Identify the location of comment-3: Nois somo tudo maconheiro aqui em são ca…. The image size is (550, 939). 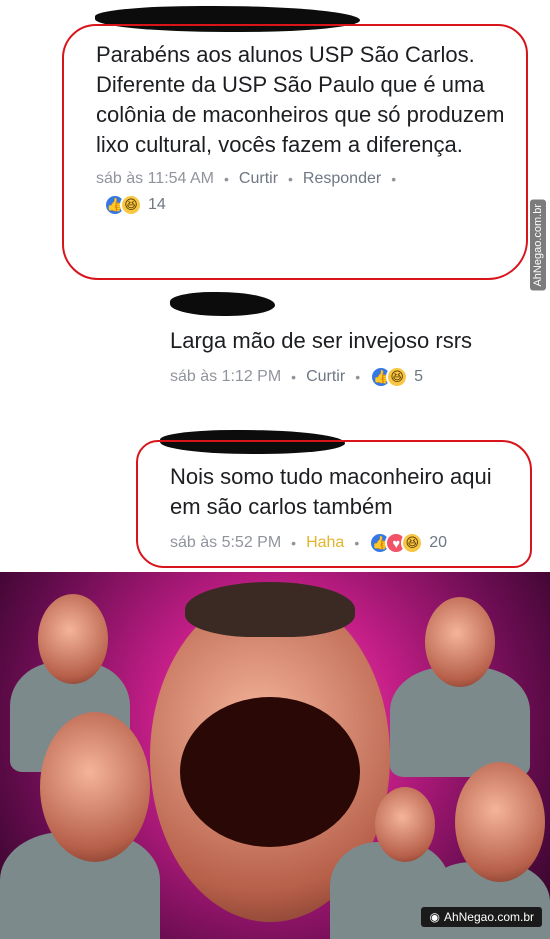
(340, 508).